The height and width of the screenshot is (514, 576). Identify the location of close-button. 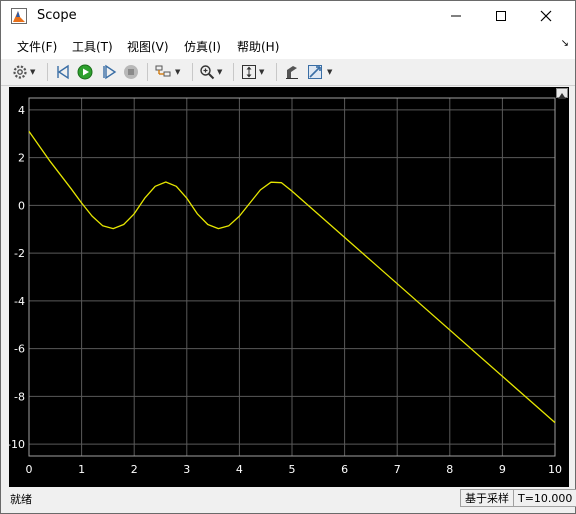
(546, 16).